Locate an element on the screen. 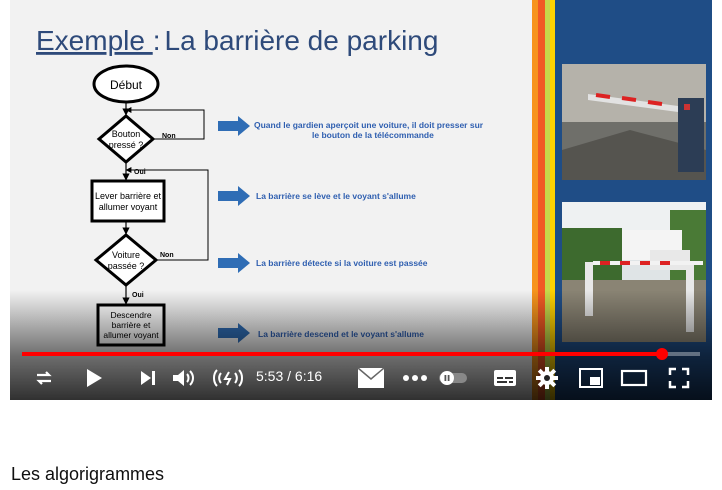  fullscreen-icon is located at coordinates (679, 378).